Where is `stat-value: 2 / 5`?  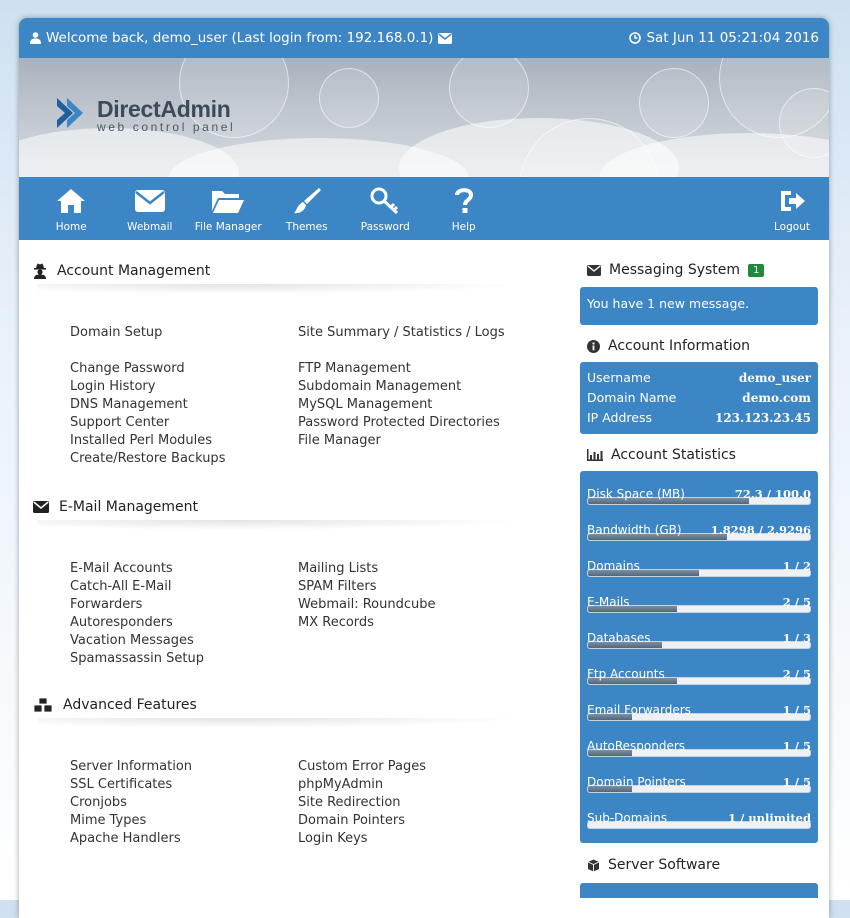 stat-value: 2 / 5 is located at coordinates (796, 674).